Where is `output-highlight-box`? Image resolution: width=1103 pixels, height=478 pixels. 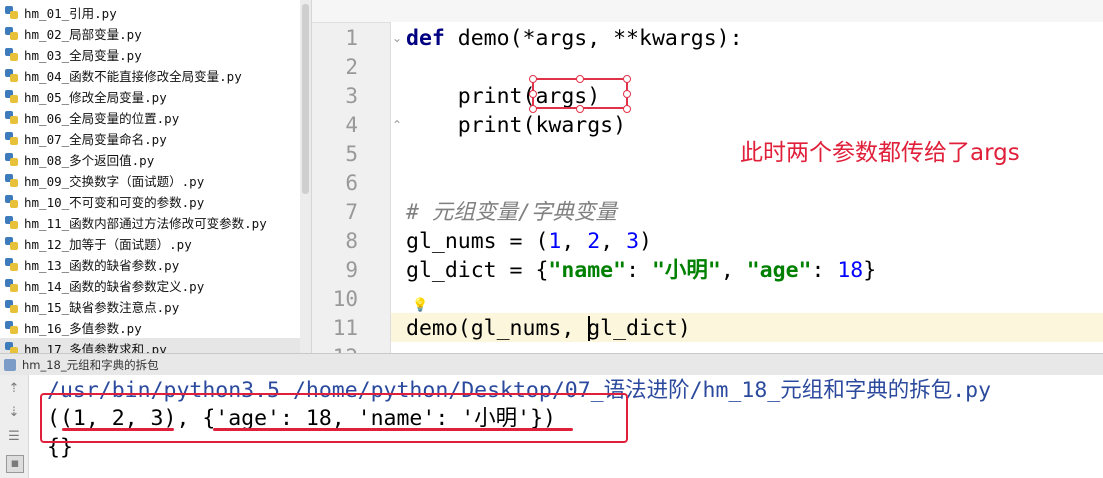
output-highlight-box is located at coordinates (334, 418).